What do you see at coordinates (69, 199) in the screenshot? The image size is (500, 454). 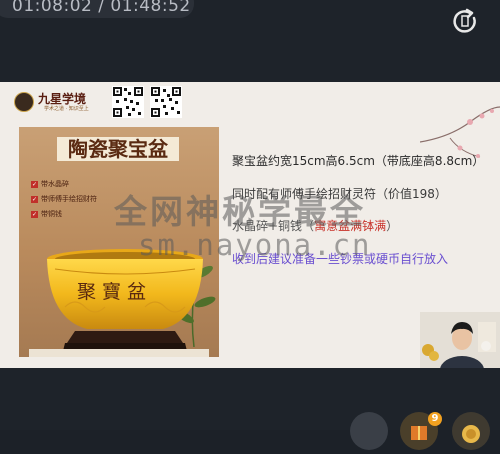 I see `feature-label: 带师傅手绘招财符` at bounding box center [69, 199].